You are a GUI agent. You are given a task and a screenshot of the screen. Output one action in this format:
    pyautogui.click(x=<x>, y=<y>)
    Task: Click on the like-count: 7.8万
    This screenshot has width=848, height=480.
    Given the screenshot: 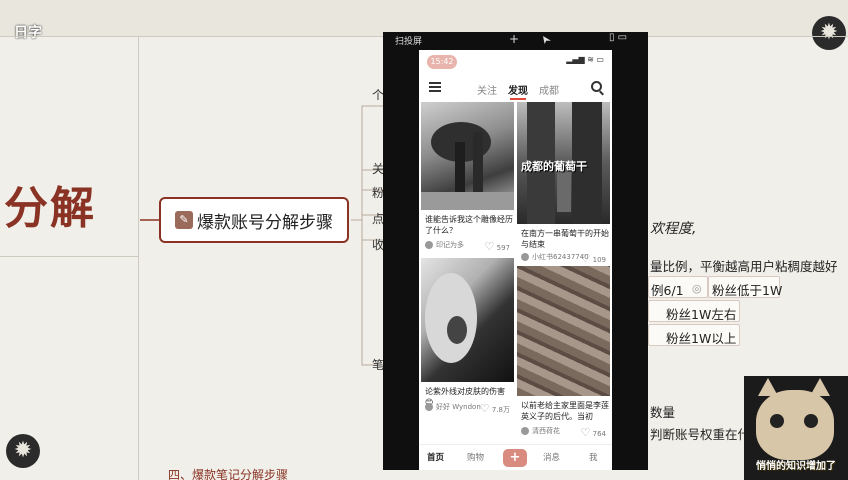 What is the action you would take?
    pyautogui.click(x=500, y=410)
    